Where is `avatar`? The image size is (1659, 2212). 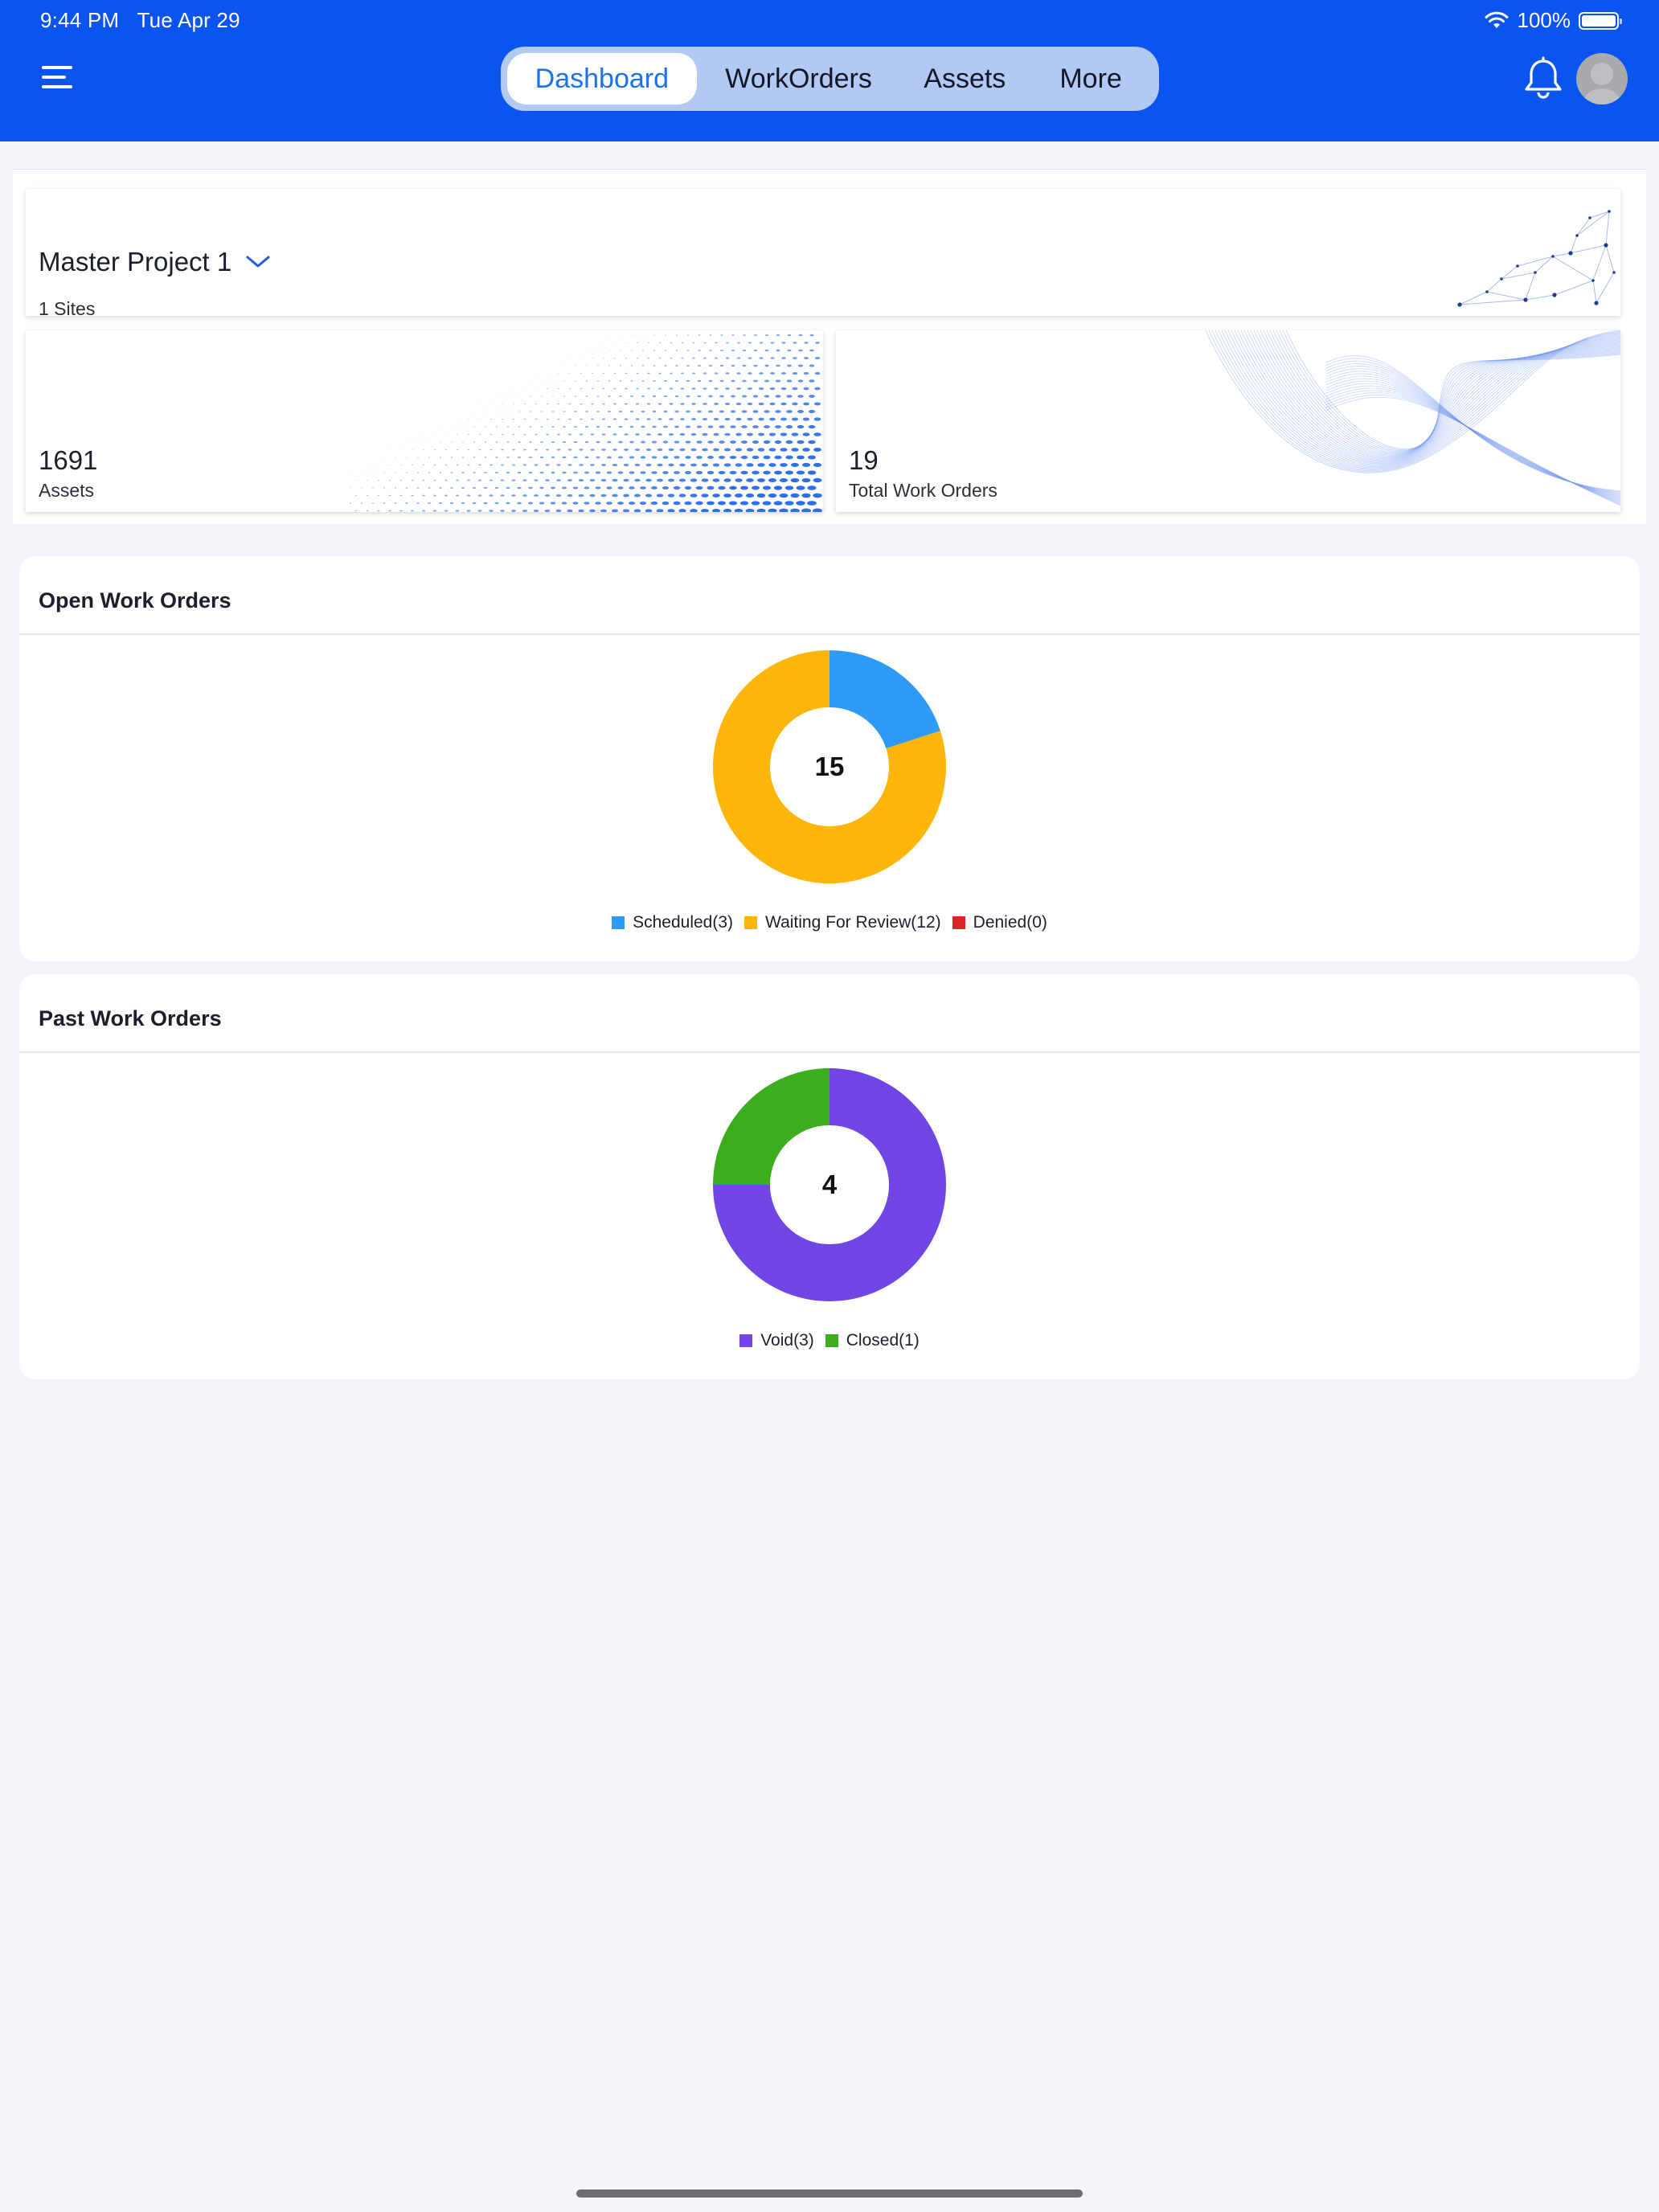
avatar is located at coordinates (1602, 78).